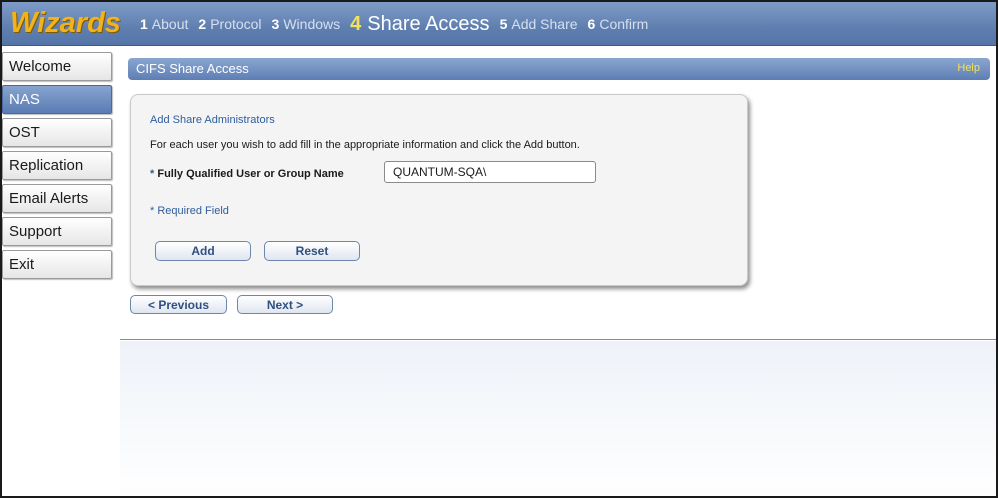  What do you see at coordinates (65, 23) in the screenshot?
I see `wizards-logo: Wizards` at bounding box center [65, 23].